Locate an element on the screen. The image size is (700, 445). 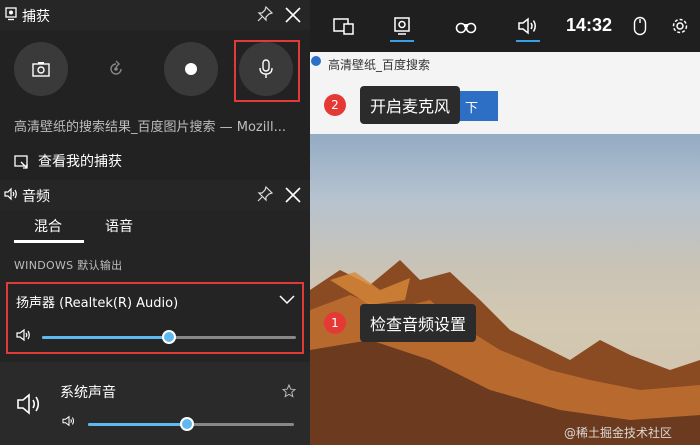
device-volume-fill is located at coordinates (105, 337).